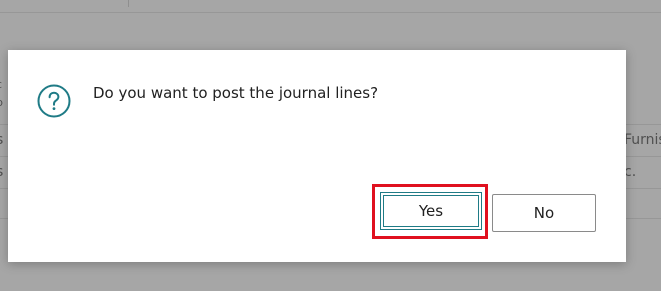 The height and width of the screenshot is (291, 661). Describe the element at coordinates (4, 84) in the screenshot. I see `background-text-fragment: c` at that location.